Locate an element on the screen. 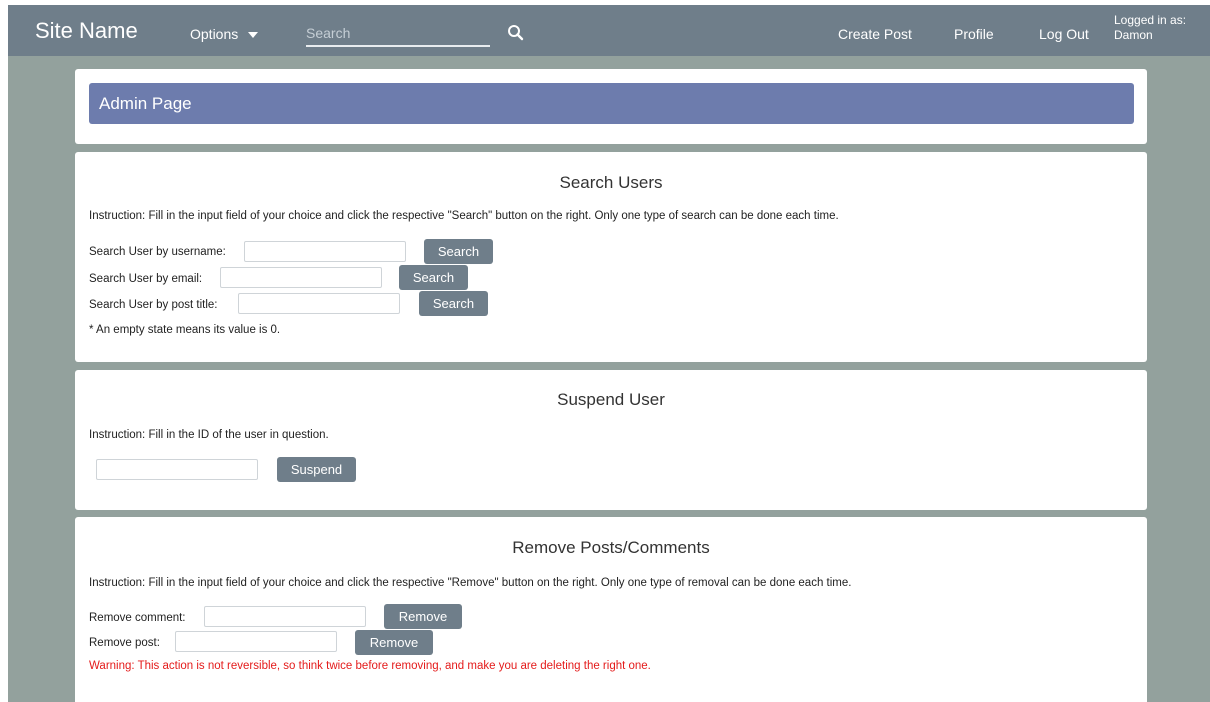  suspend-user-title: Suspend User is located at coordinates (611, 399).